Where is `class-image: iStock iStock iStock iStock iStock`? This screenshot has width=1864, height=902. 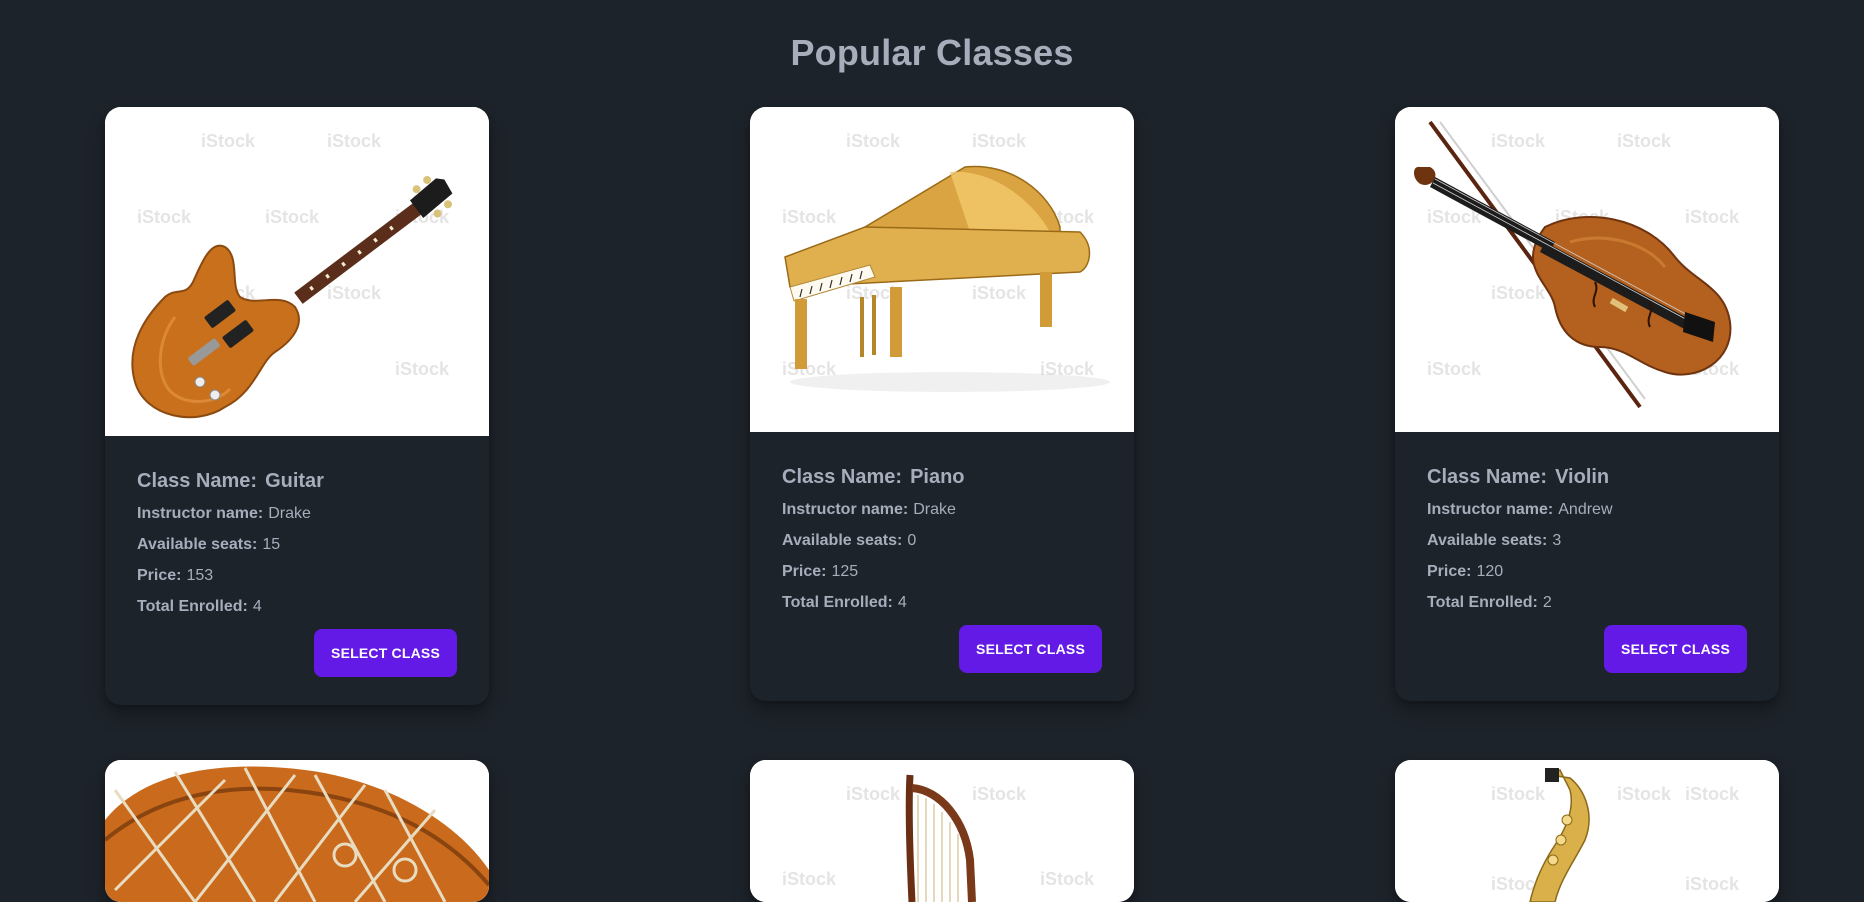 class-image: iStock iStock iStock iStock iStock is located at coordinates (1587, 831).